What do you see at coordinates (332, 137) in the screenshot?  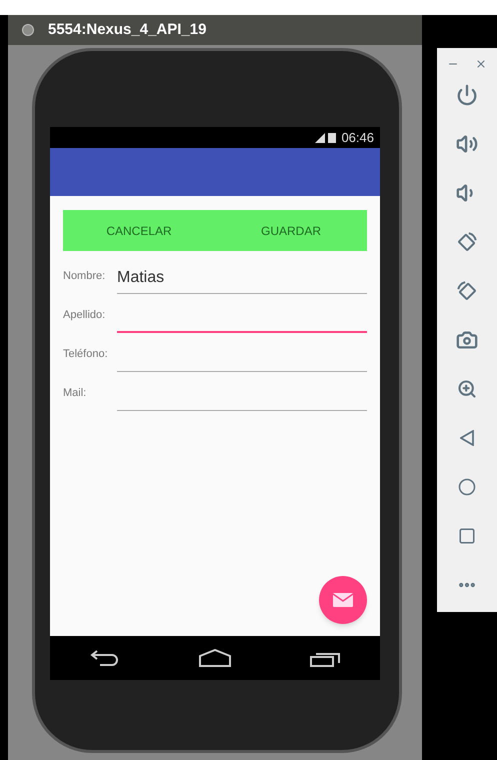 I see `battery-icon` at bounding box center [332, 137].